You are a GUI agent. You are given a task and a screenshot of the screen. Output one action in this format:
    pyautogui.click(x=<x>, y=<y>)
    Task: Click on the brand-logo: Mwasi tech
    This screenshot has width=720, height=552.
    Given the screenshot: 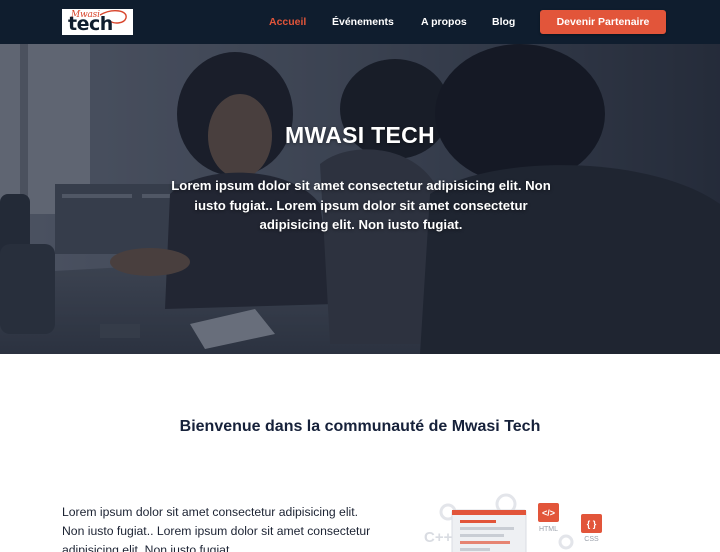 What is the action you would take?
    pyautogui.click(x=97, y=22)
    